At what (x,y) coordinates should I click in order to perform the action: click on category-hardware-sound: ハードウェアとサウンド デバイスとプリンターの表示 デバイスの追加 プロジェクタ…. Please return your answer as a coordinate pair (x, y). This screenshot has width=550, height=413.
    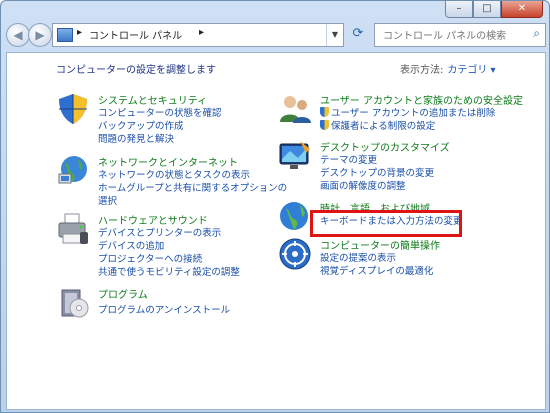
    Looking at the image, I should click on (171, 245).